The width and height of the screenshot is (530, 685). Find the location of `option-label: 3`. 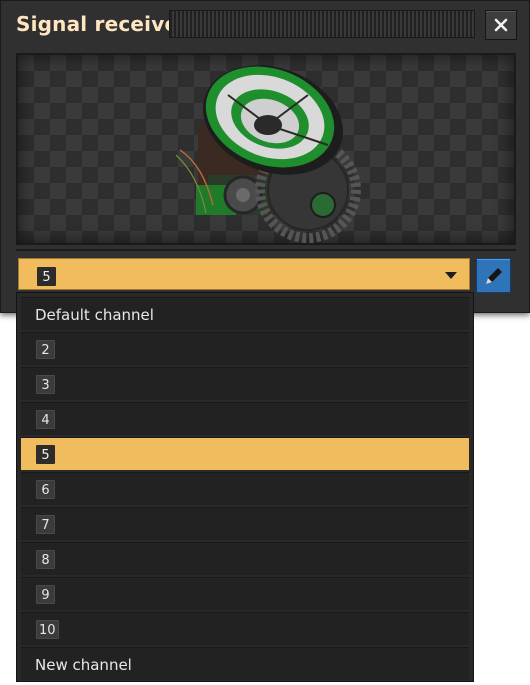

option-label: 3 is located at coordinates (45, 384).